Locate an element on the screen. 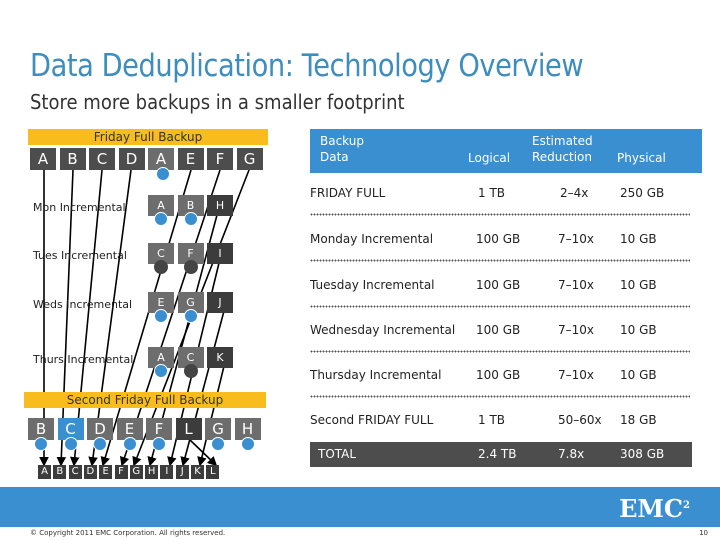  header-logical: Logical is located at coordinates (489, 158).